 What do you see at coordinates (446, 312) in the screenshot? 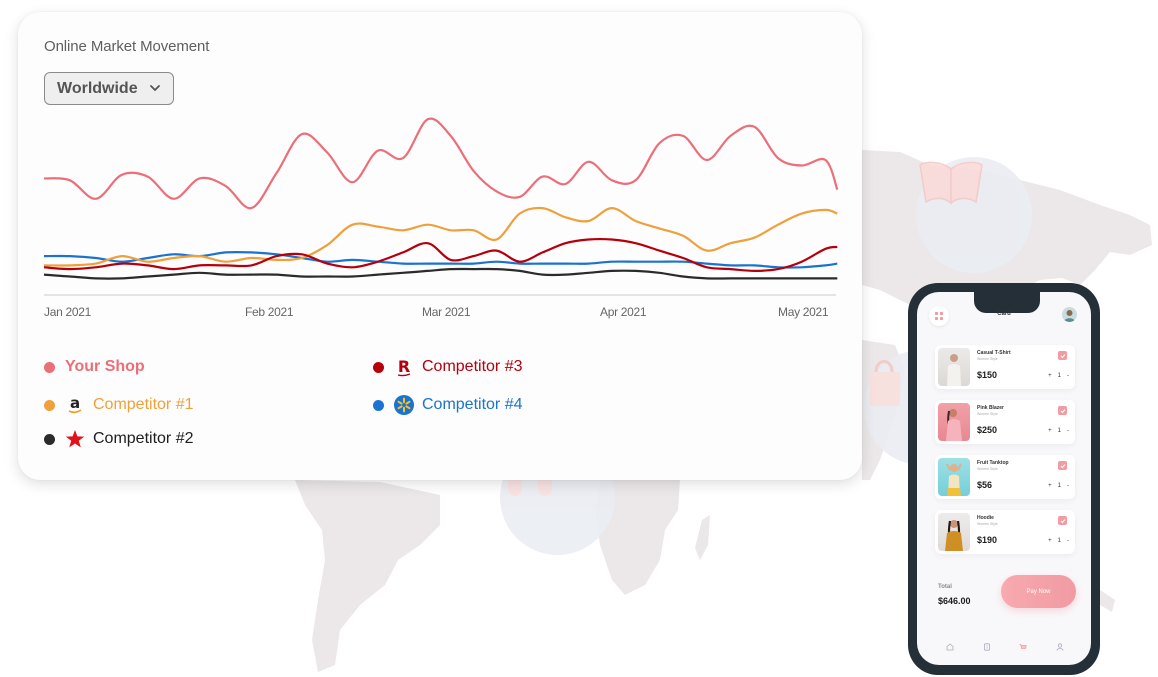
I see `x-tick-label: Mar 2021` at bounding box center [446, 312].